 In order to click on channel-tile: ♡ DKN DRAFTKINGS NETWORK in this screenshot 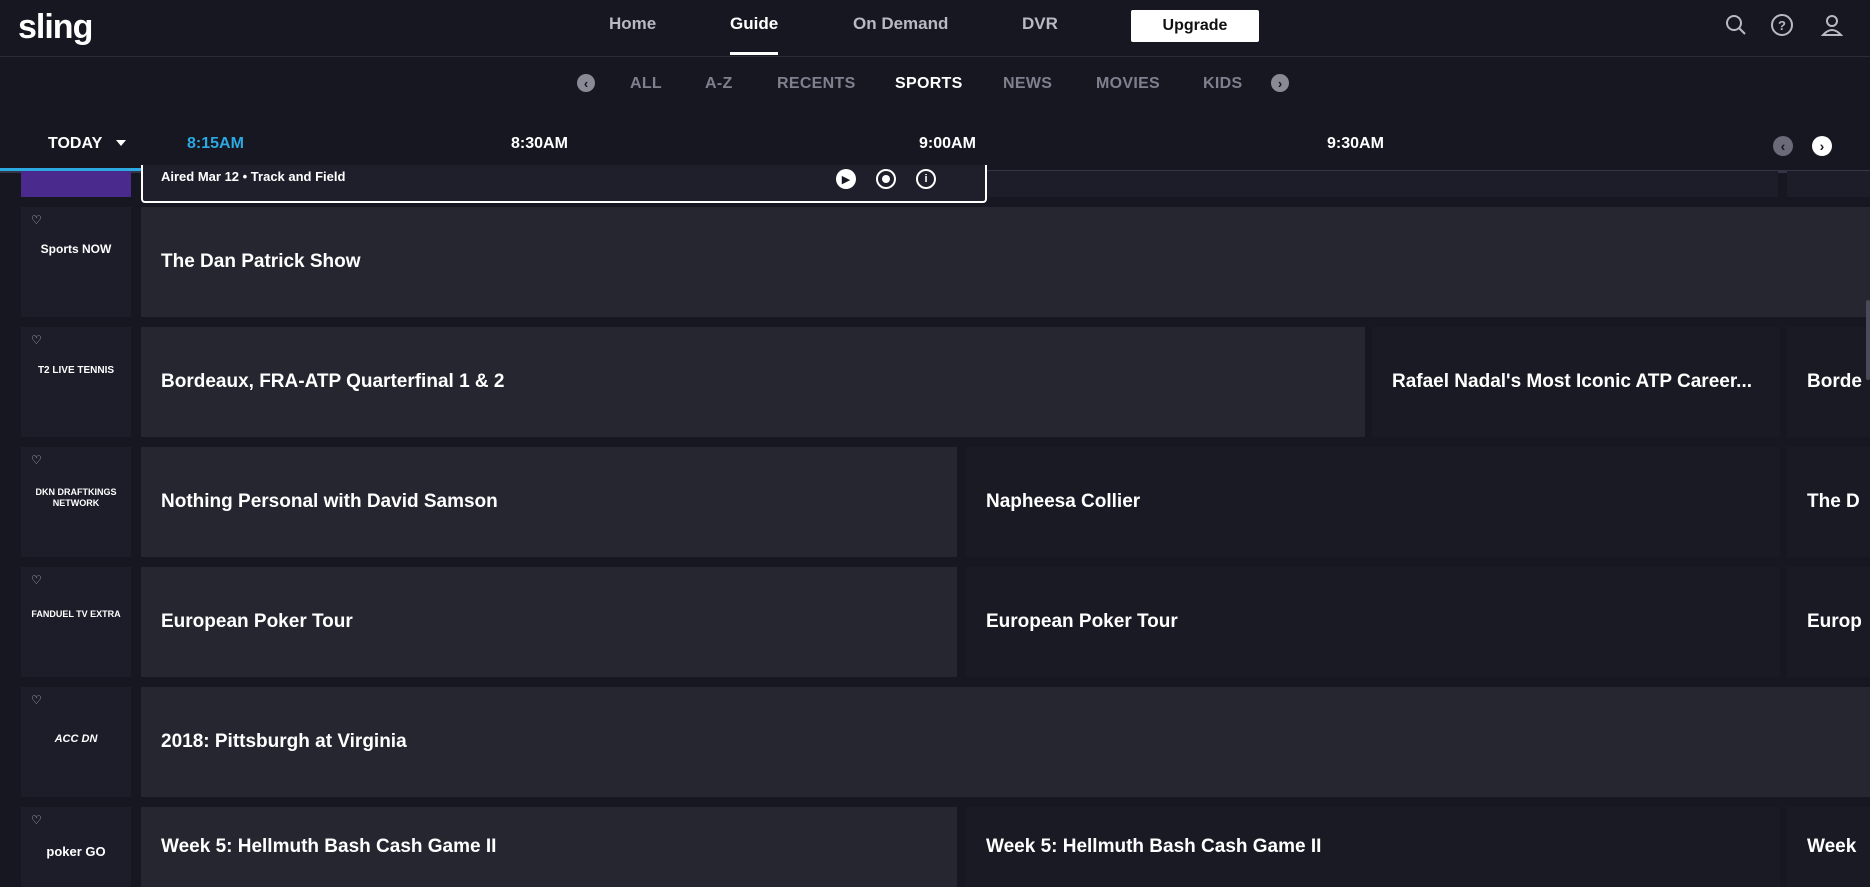, I will do `click(76, 502)`.